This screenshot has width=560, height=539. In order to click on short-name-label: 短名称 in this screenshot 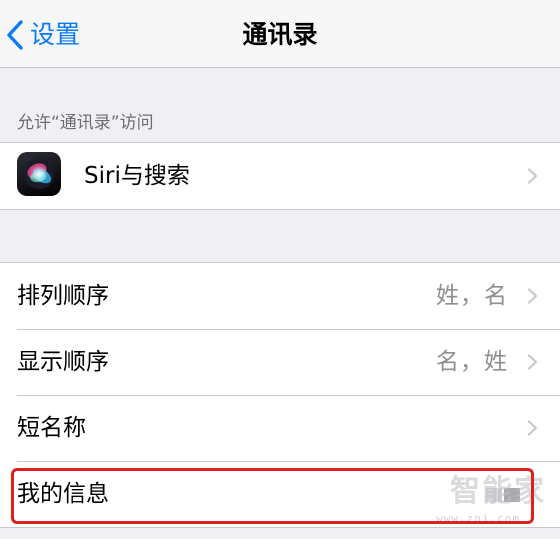, I will do `click(51, 428)`.